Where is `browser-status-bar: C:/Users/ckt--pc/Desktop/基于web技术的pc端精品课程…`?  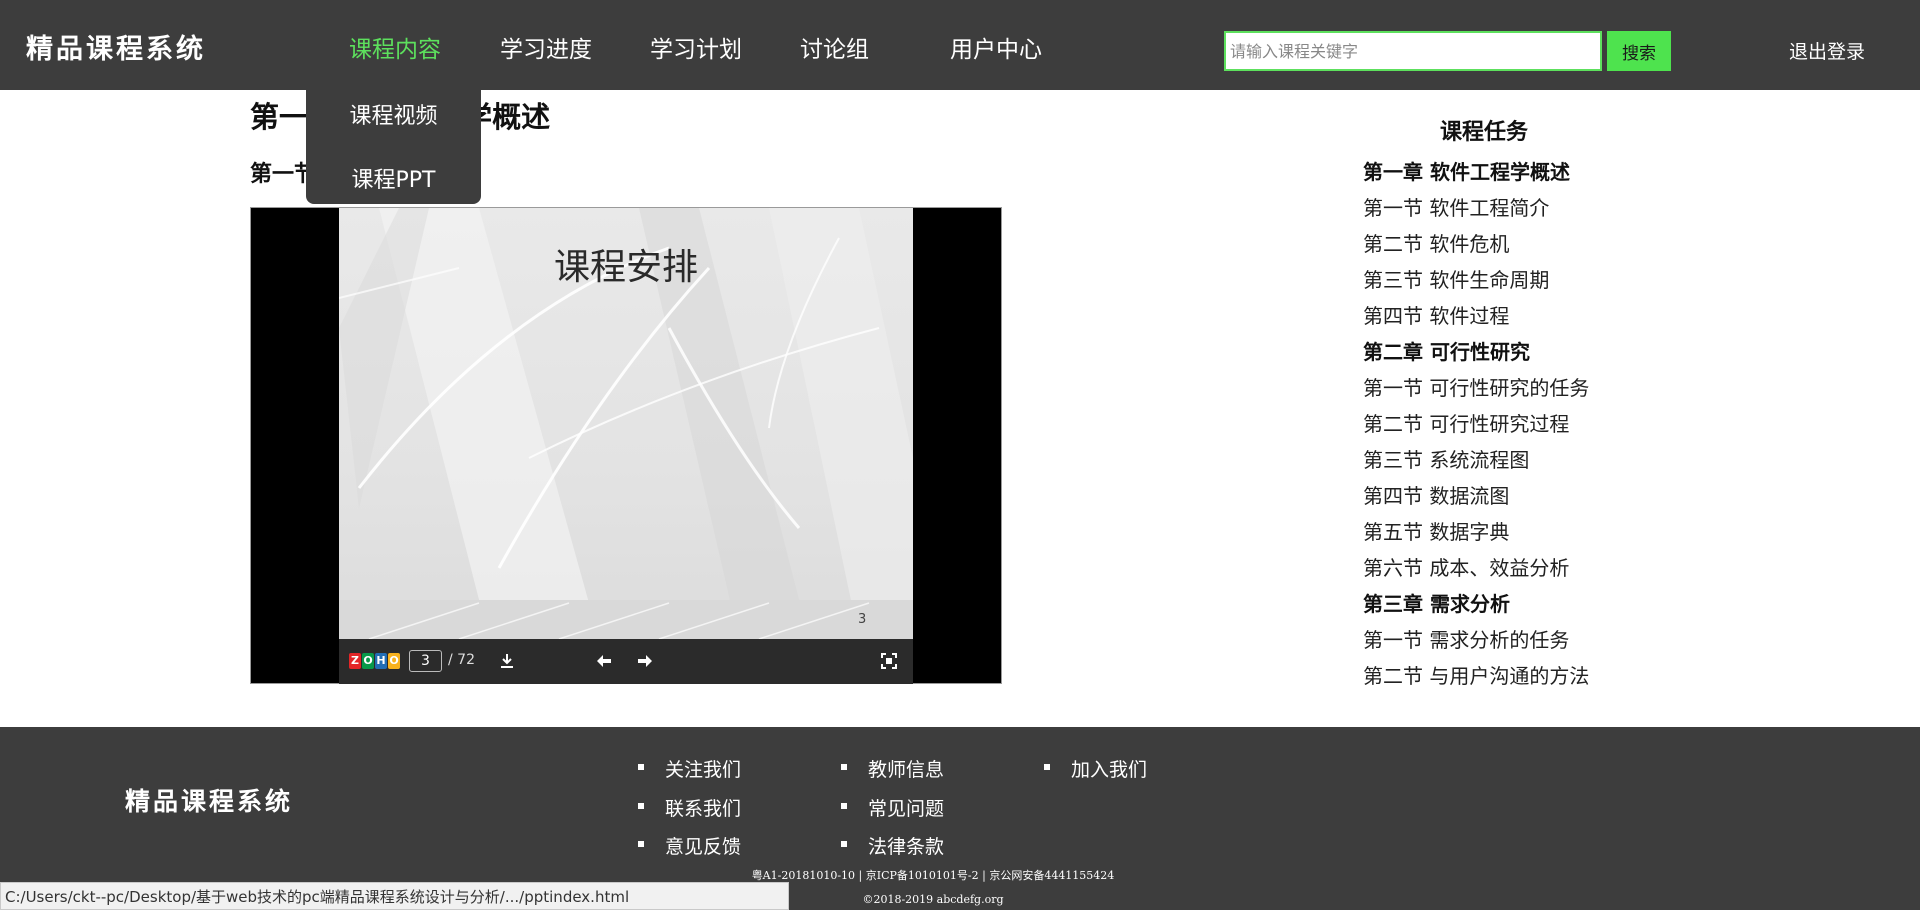 browser-status-bar: C:/Users/ckt--pc/Desktop/基于web技术的pc端精品课程… is located at coordinates (394, 896).